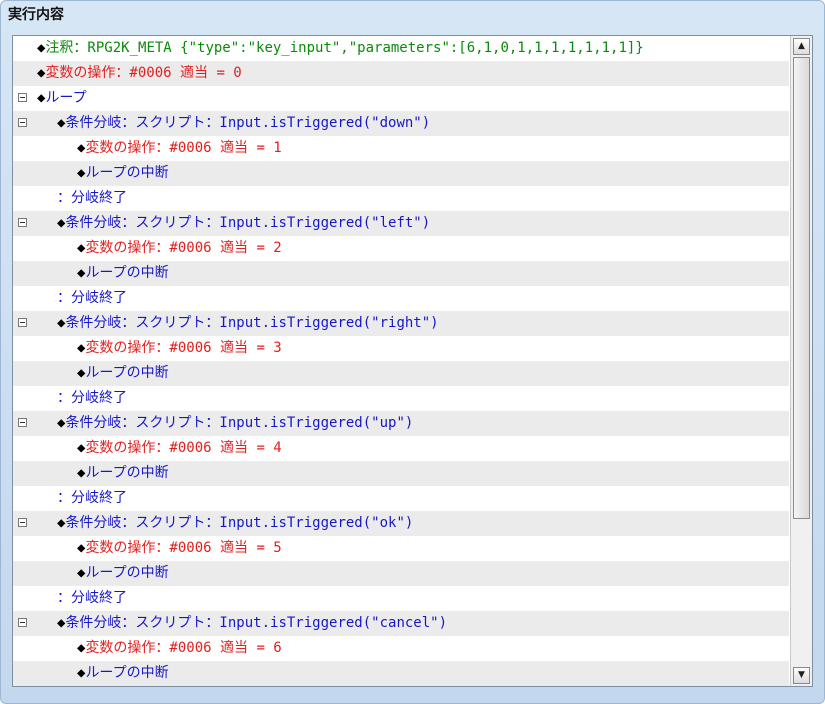 This screenshot has width=825, height=704. I want to click on command-text: ◆条件分岐：スクリプト：Input.isTriggered("down"), so click(243, 123).